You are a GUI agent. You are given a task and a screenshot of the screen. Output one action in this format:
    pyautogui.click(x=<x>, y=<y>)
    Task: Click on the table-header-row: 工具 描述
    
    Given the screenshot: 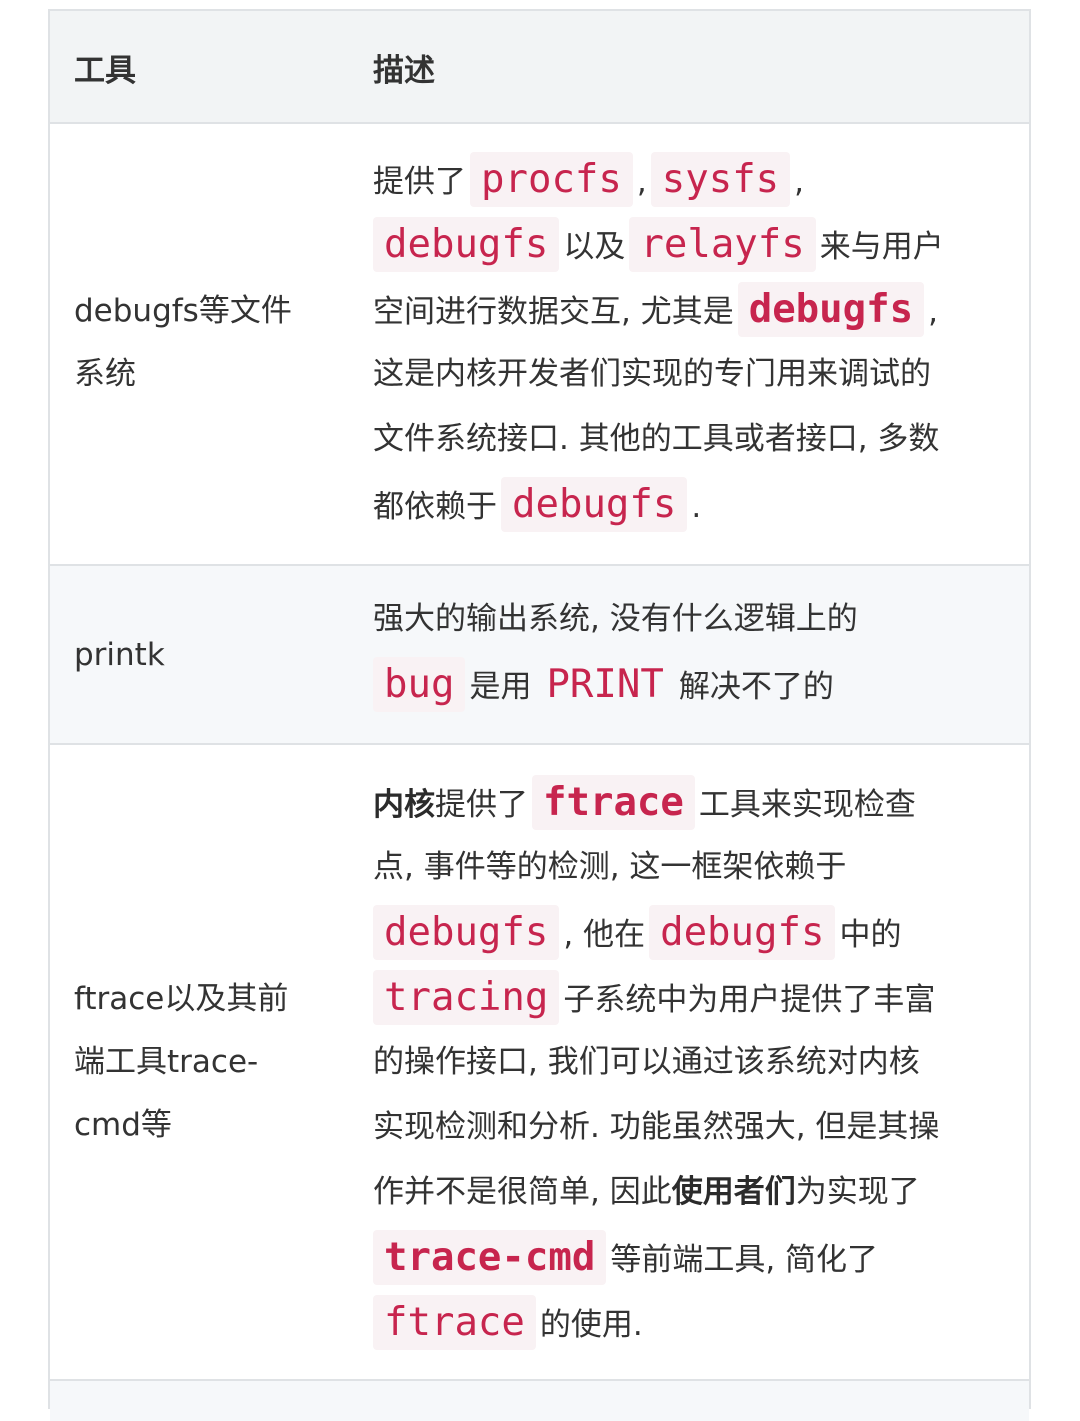 What is the action you would take?
    pyautogui.click(x=539, y=67)
    